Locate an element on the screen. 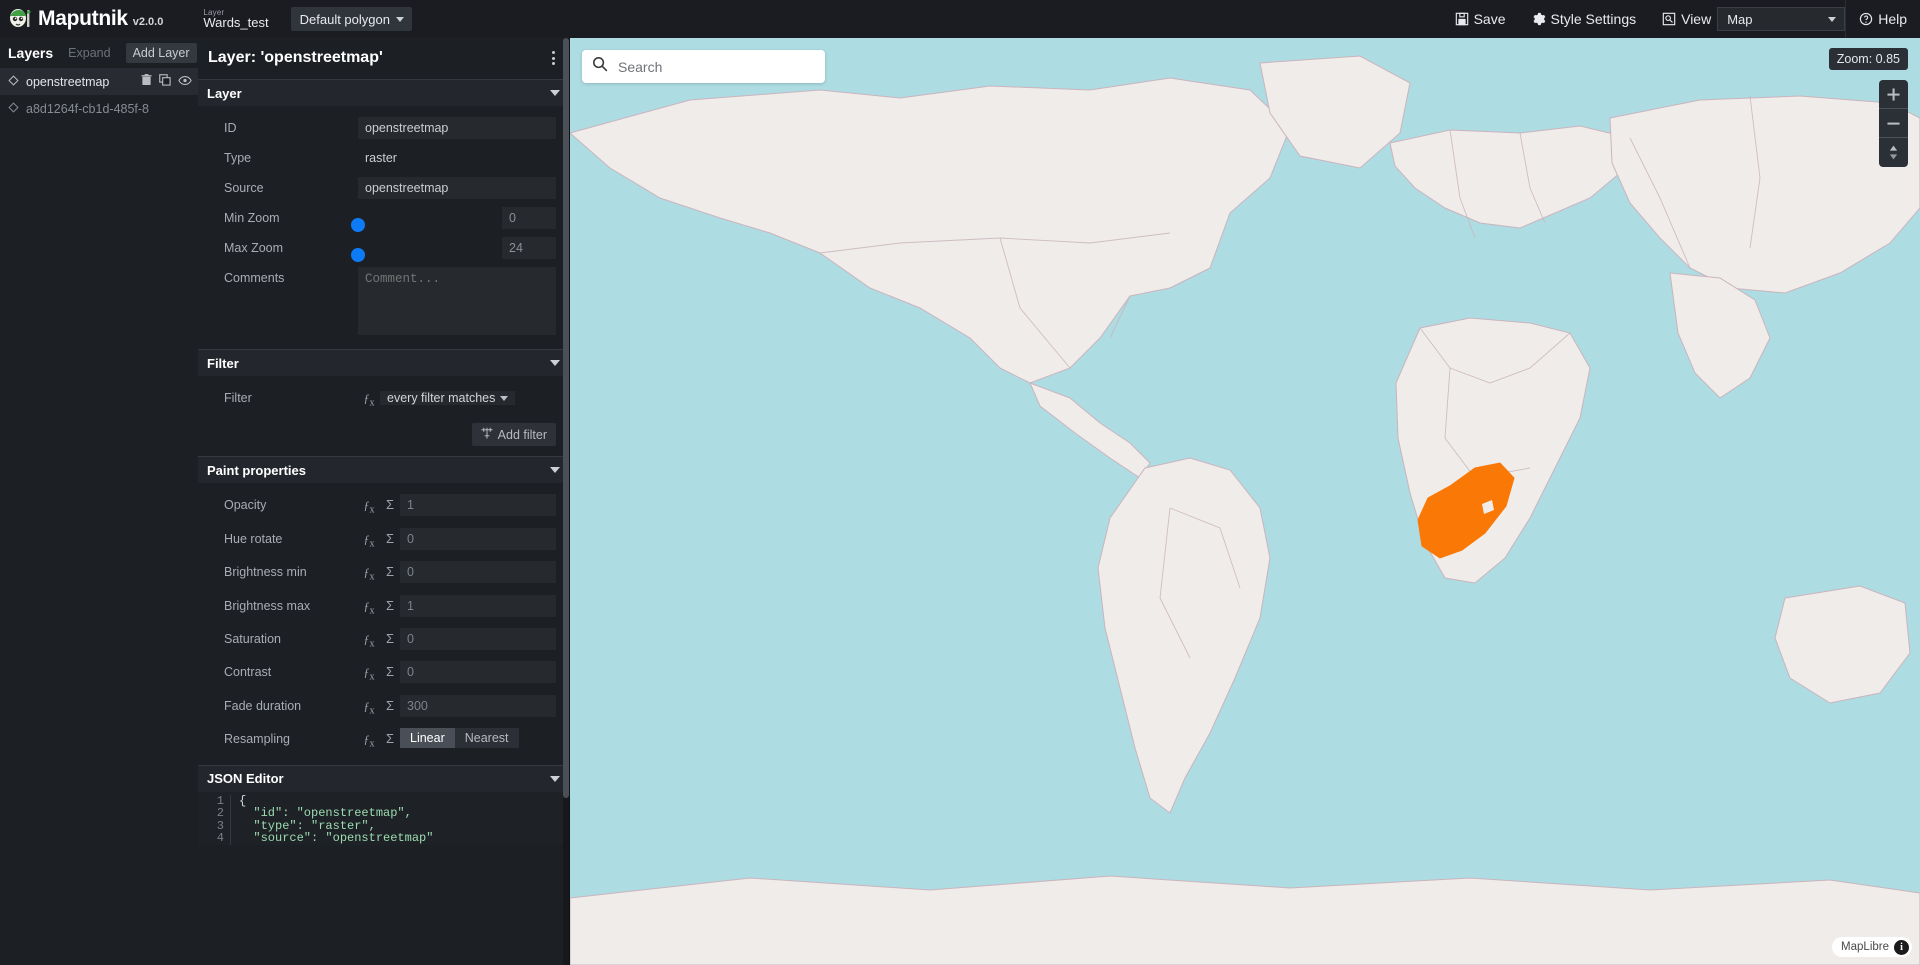 The image size is (1920, 965). field-row-max-zoom: Max Zoom 24 is located at coordinates (383, 249).